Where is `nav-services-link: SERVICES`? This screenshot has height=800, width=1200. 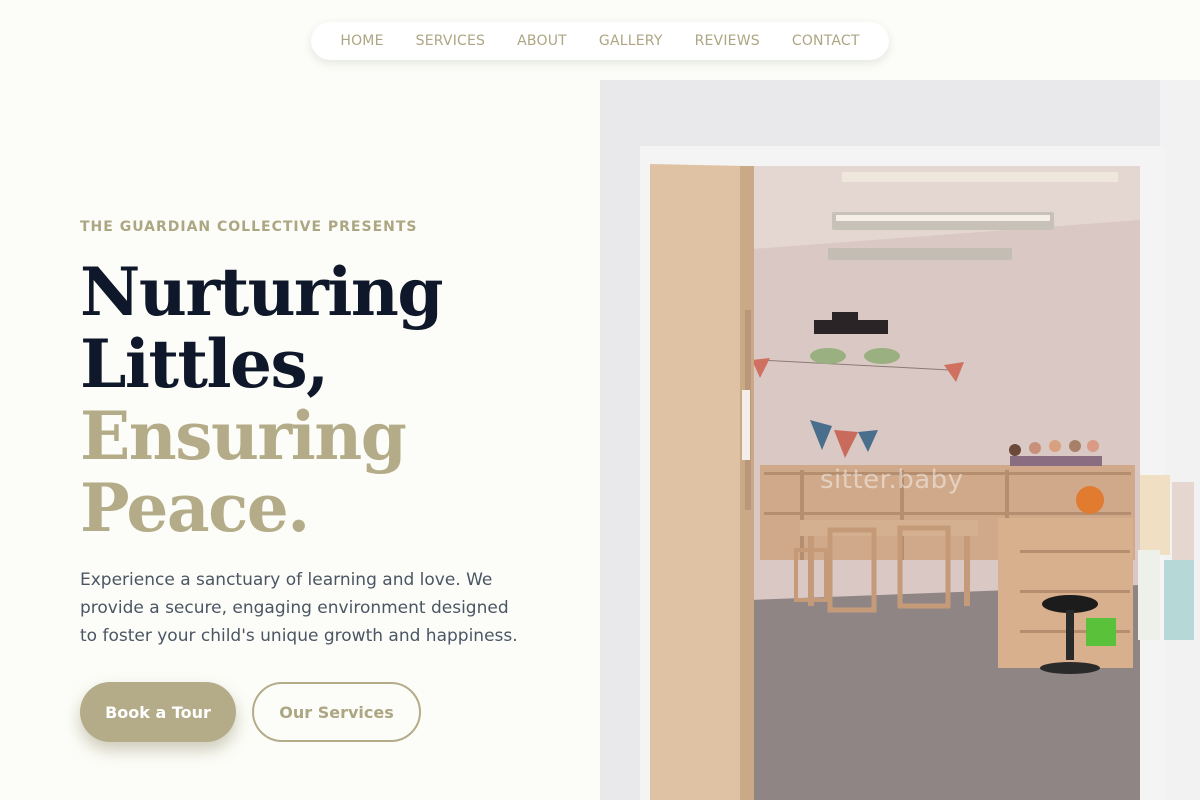 nav-services-link: SERVICES is located at coordinates (451, 41).